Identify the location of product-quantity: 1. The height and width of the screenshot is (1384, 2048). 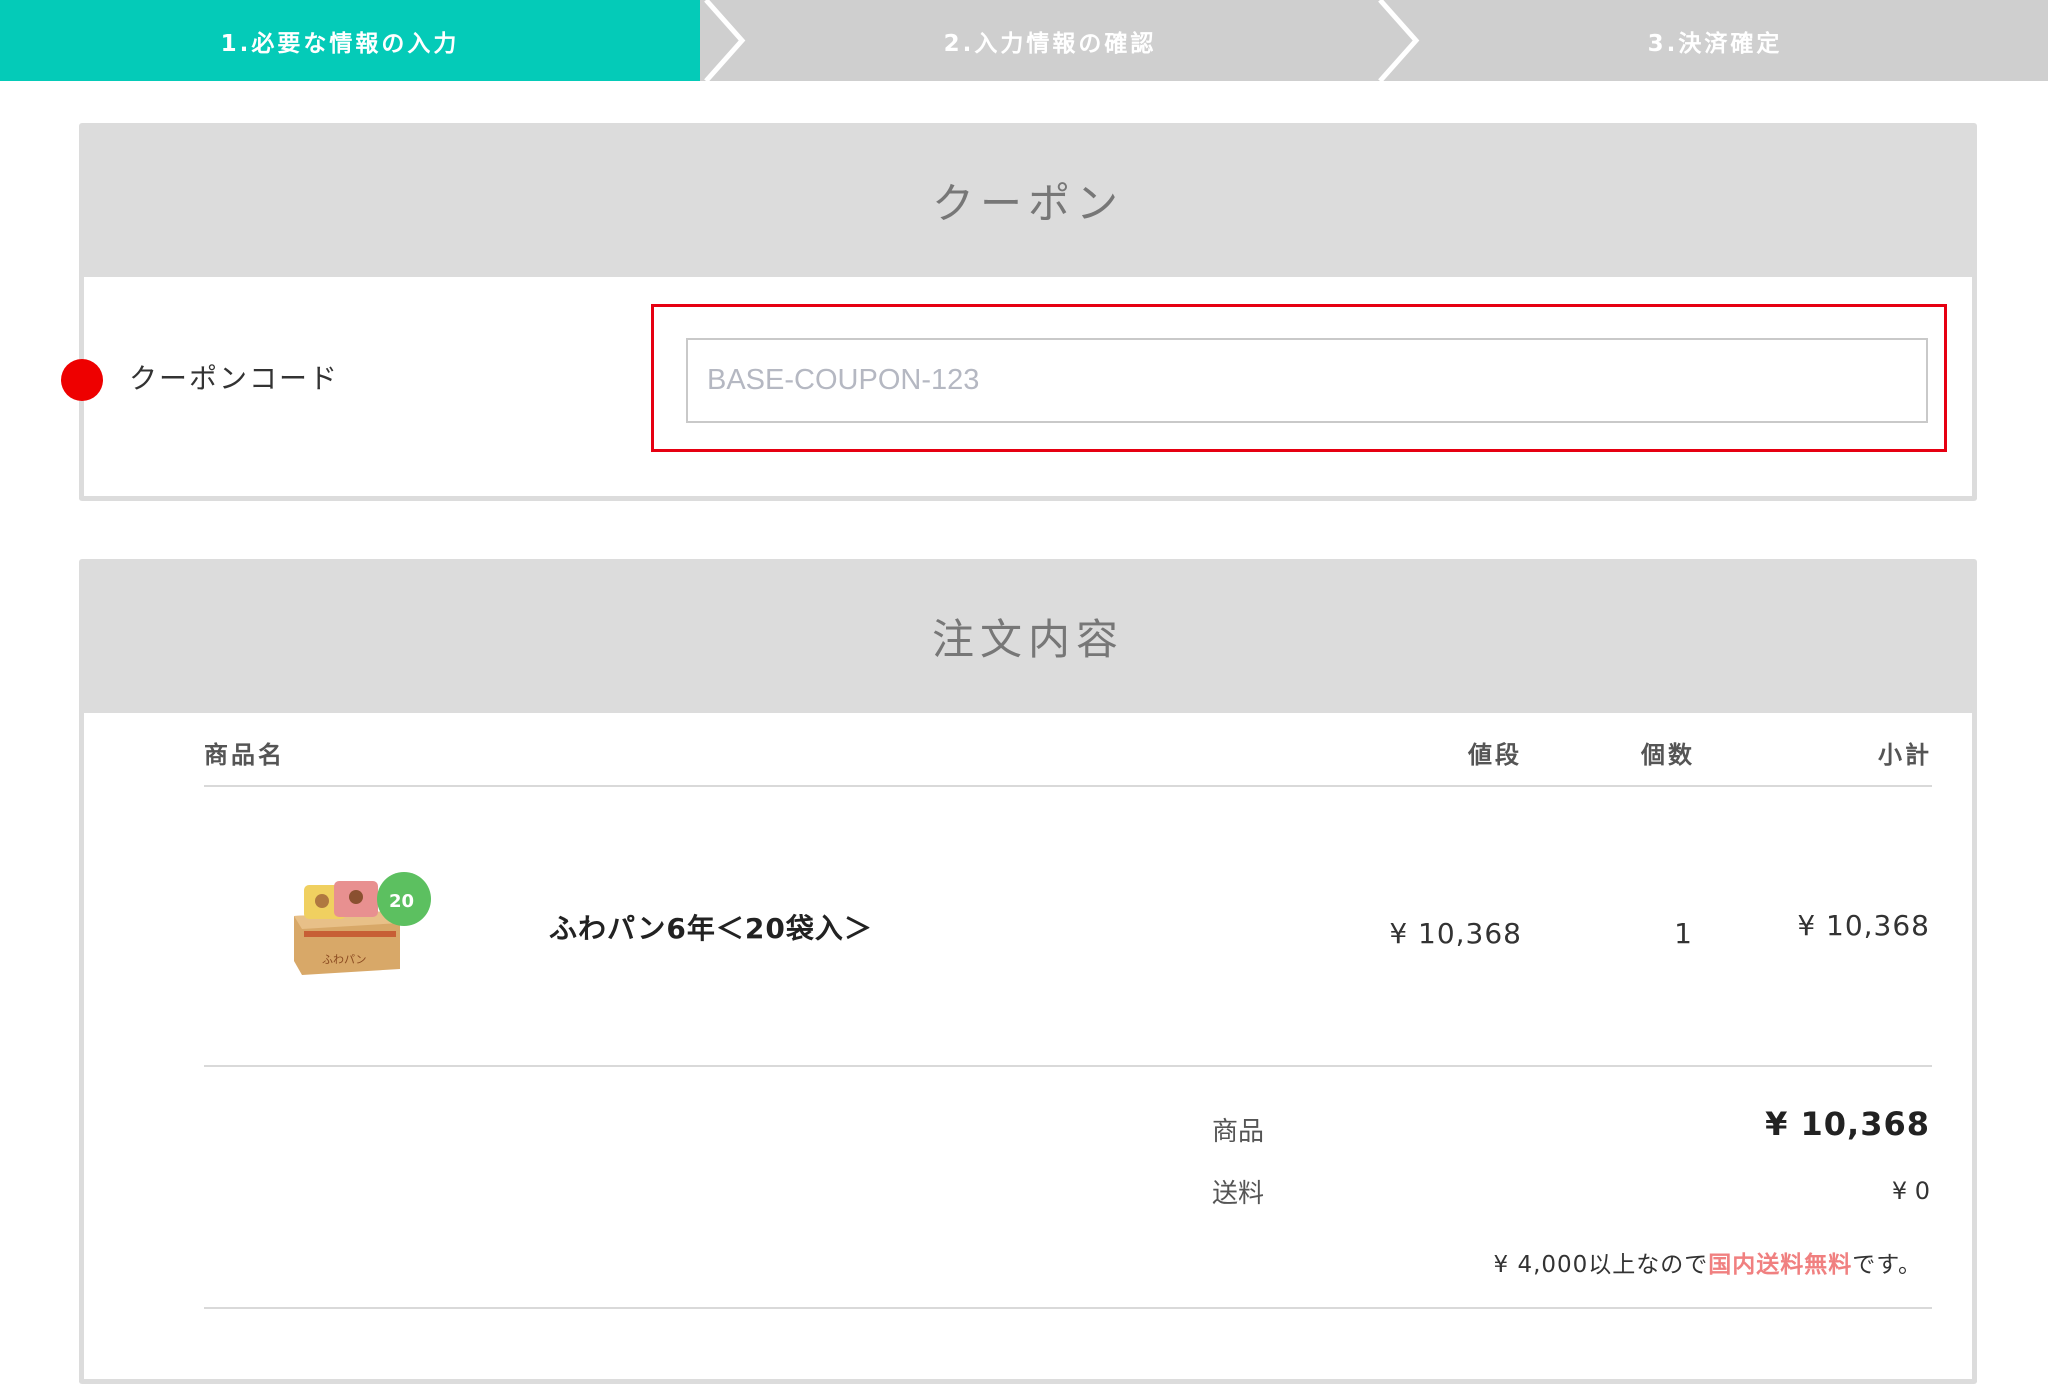
(1683, 933).